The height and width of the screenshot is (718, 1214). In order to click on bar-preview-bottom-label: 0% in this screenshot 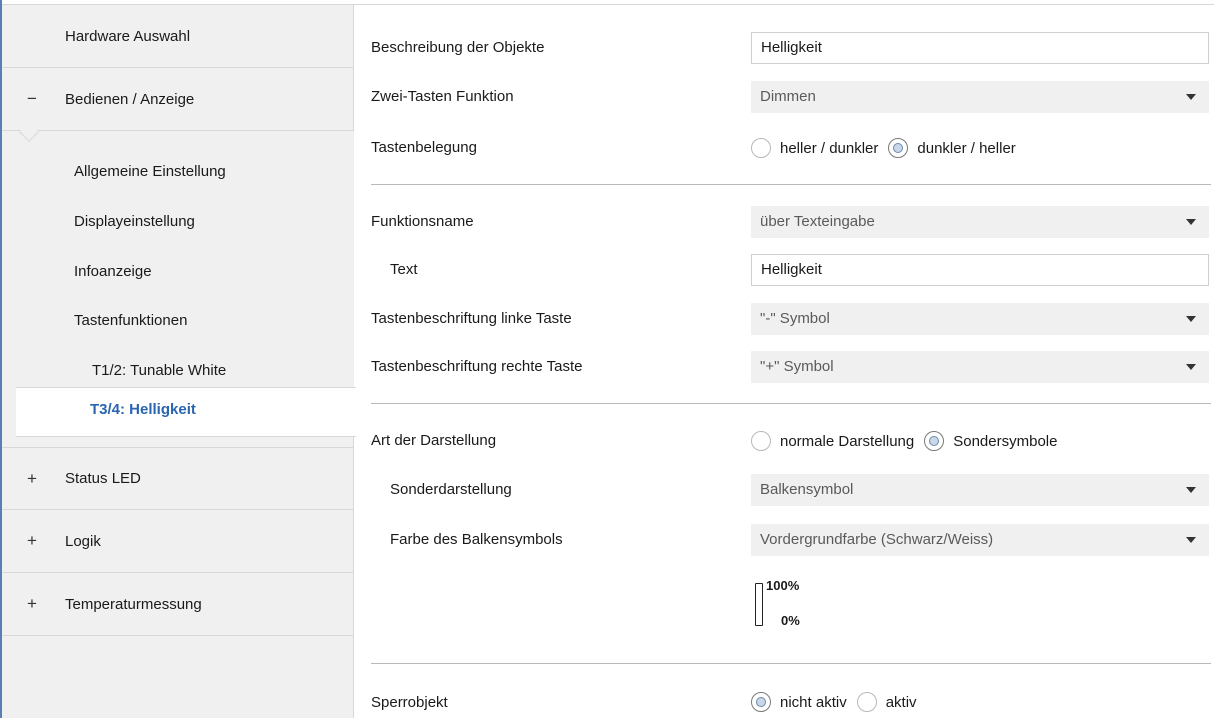, I will do `click(790, 620)`.